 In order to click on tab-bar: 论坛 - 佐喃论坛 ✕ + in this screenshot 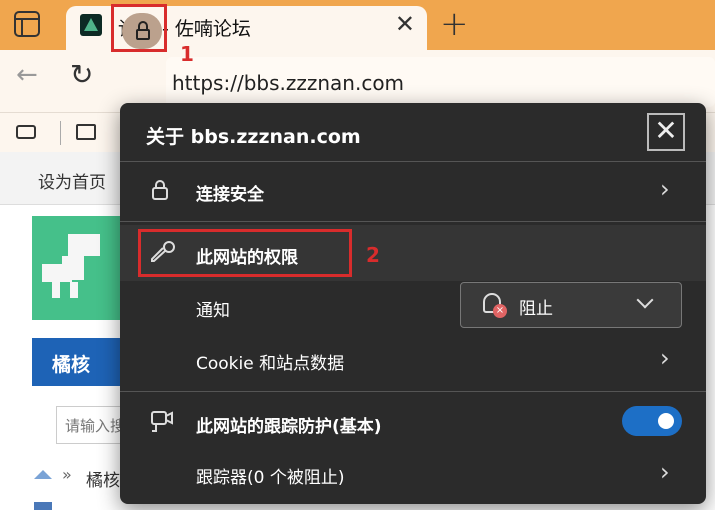, I will do `click(357, 25)`.